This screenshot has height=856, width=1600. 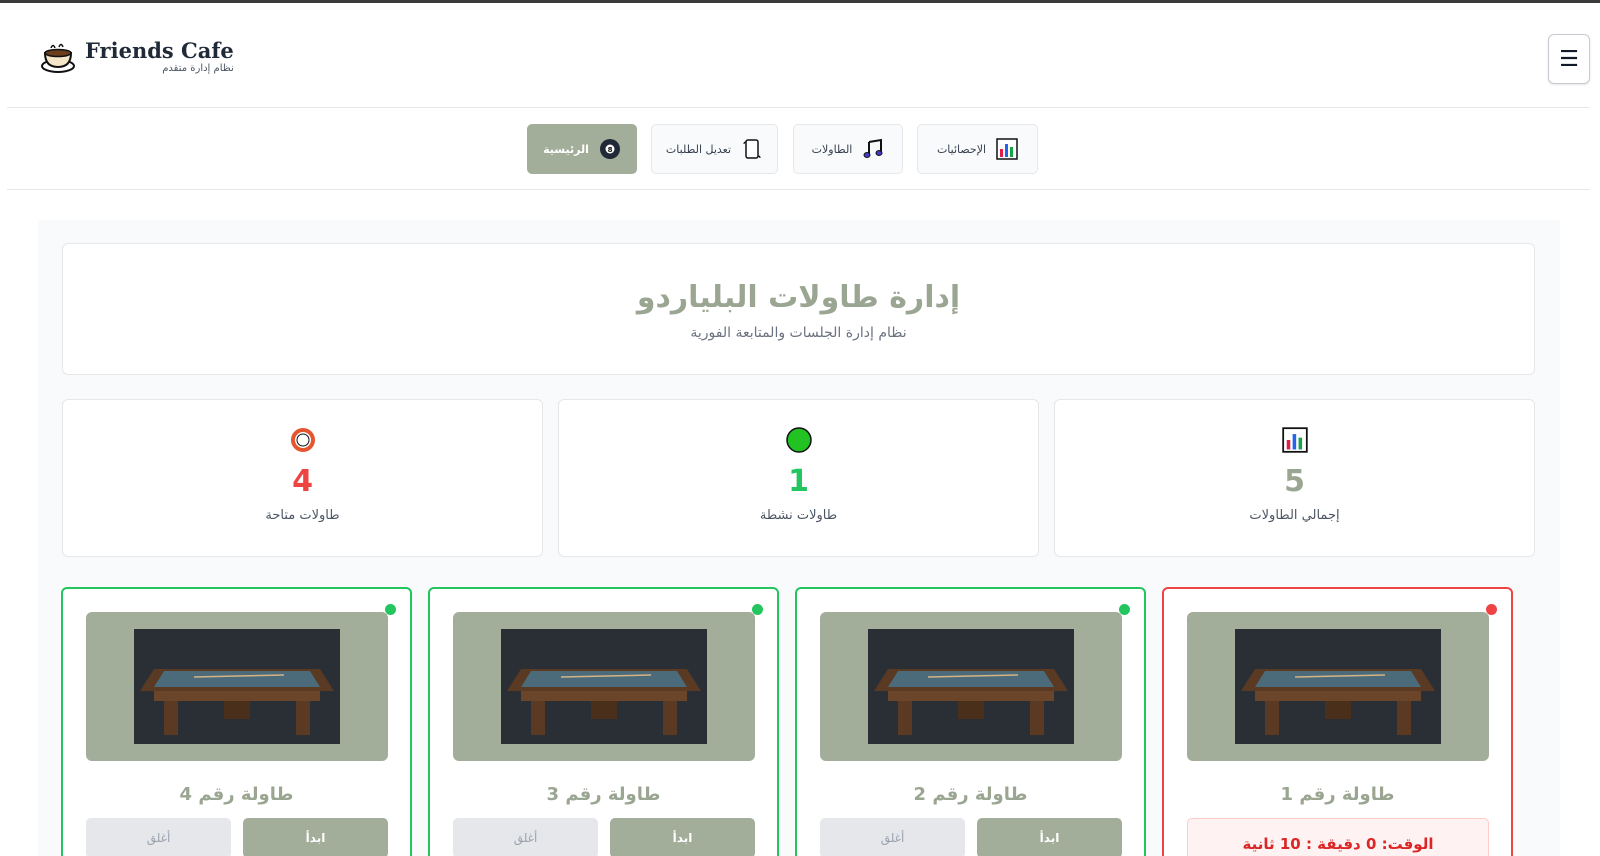 I want to click on table-card-3: طاولة رقم 3 أغلق ابدأ, so click(x=603, y=721).